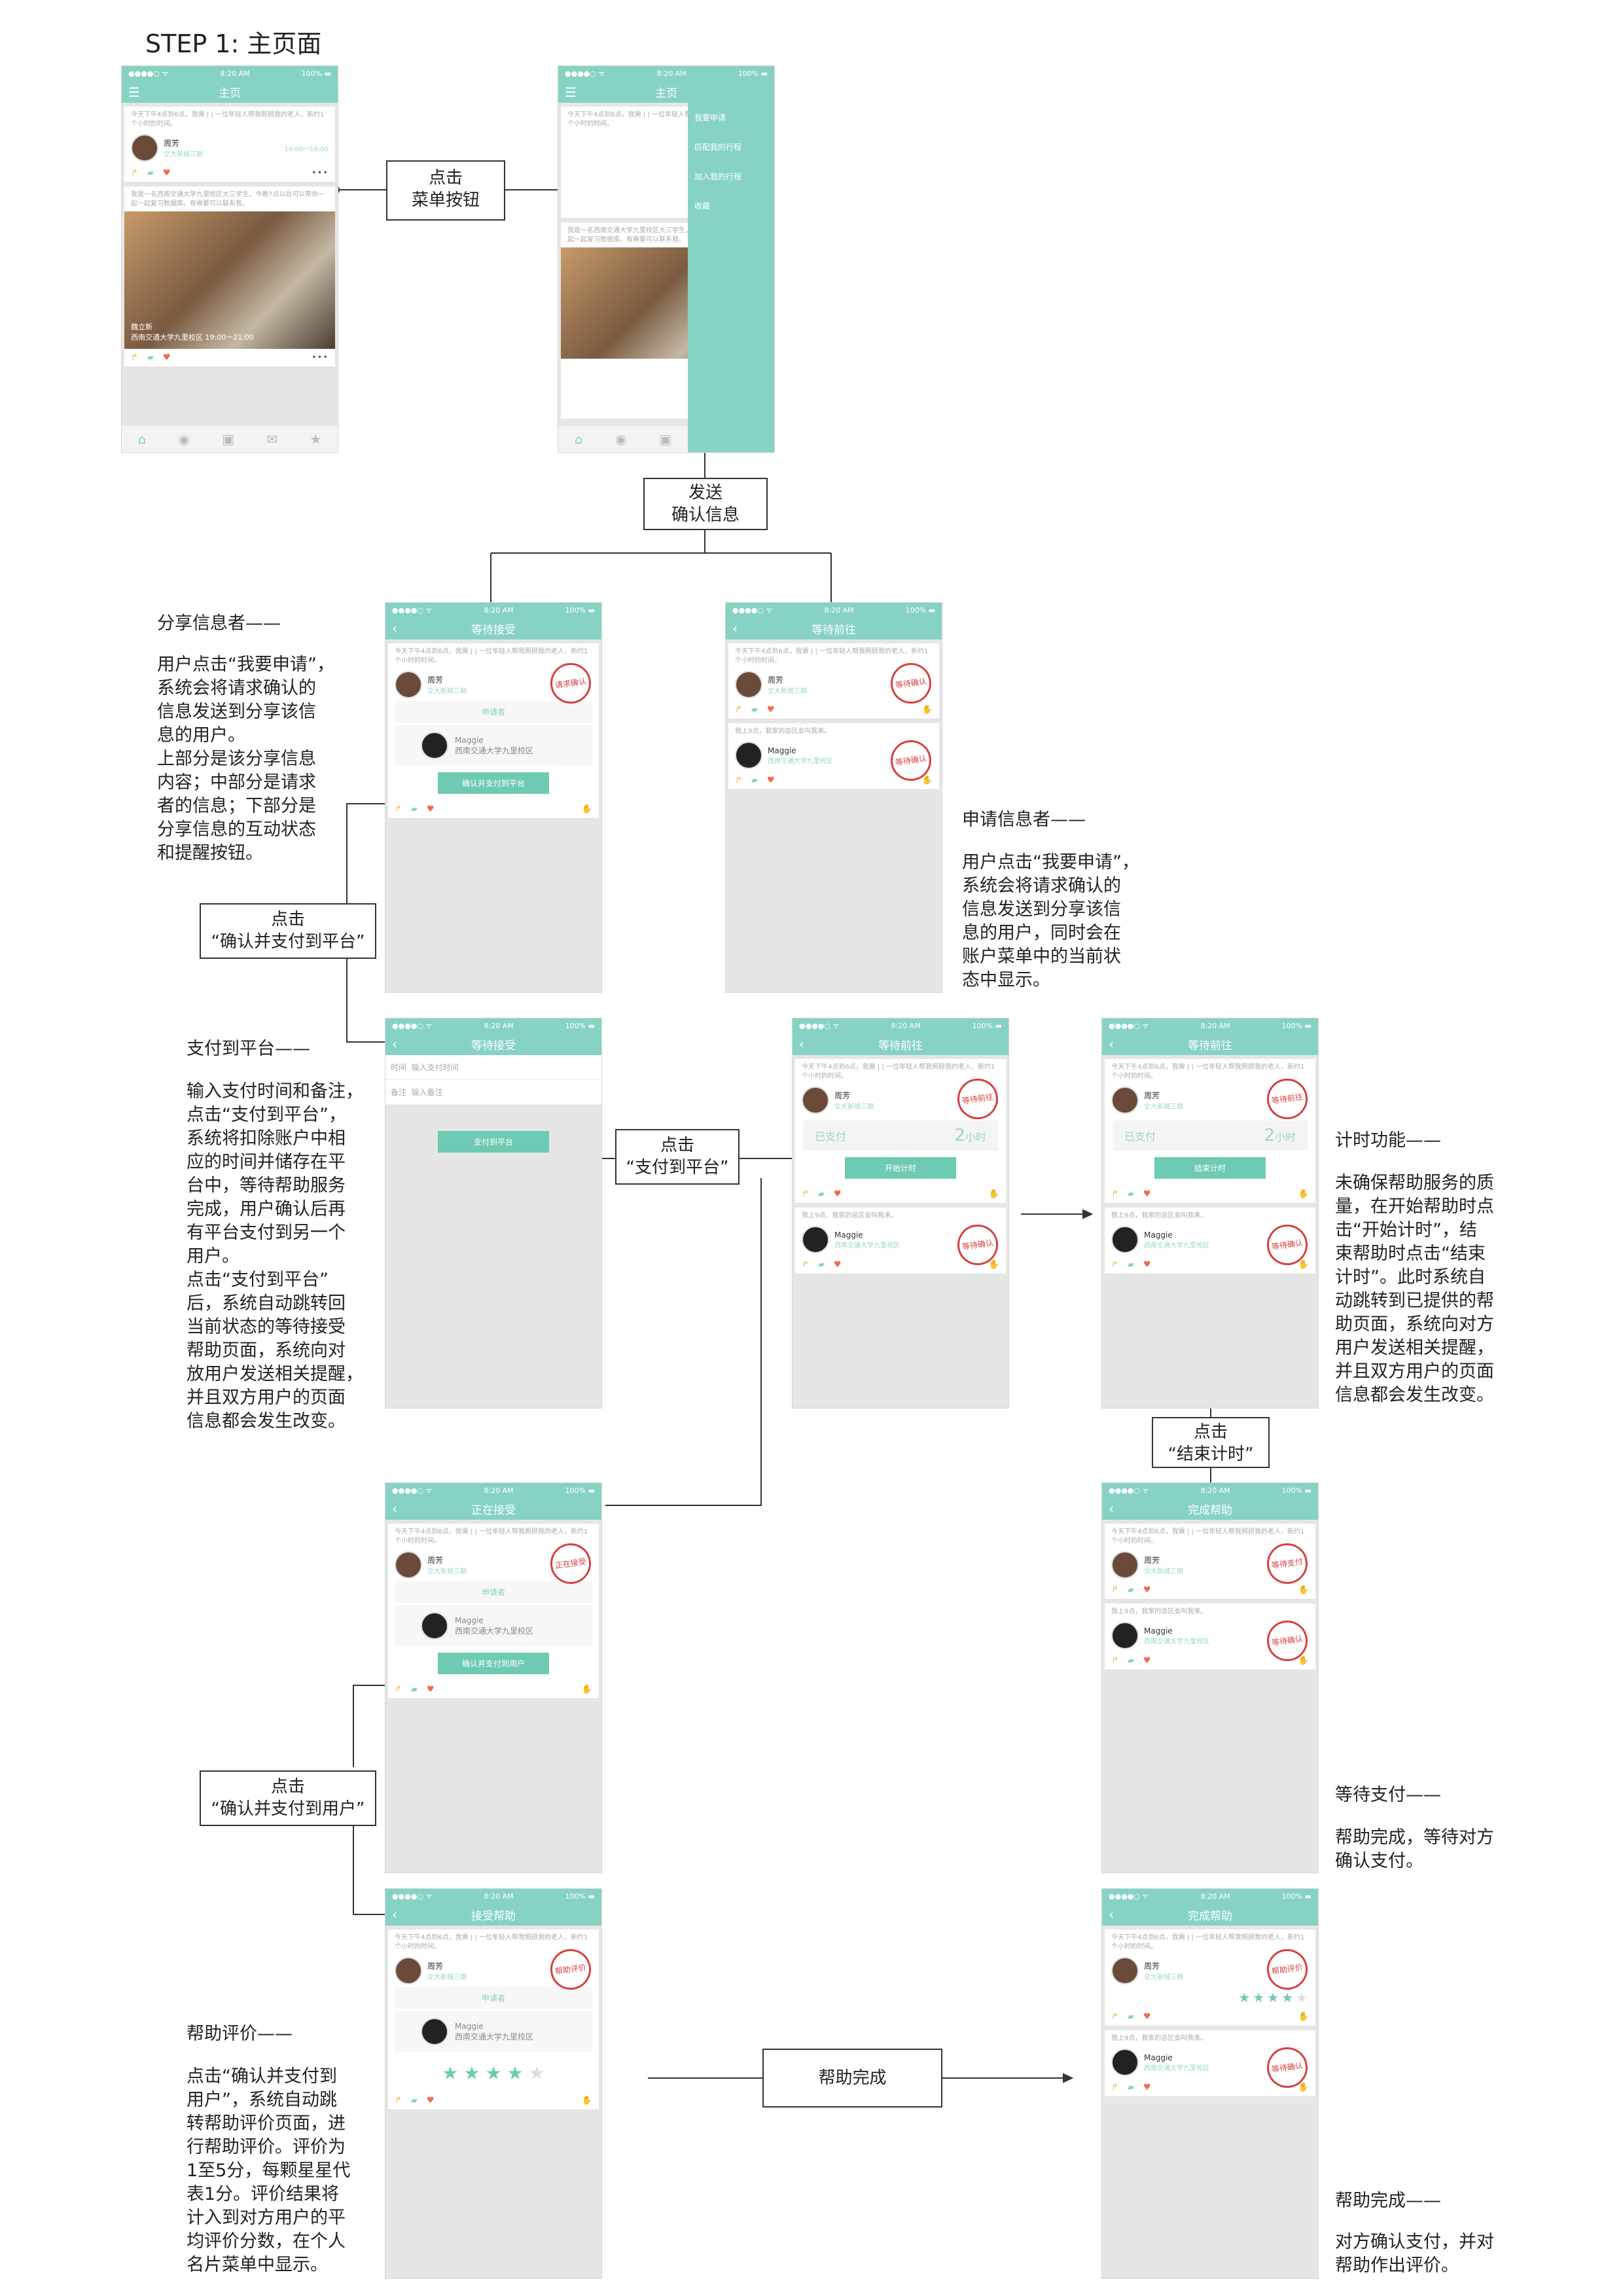  What do you see at coordinates (230, 92) in the screenshot?
I see `nav-bar: ☰ 主页` at bounding box center [230, 92].